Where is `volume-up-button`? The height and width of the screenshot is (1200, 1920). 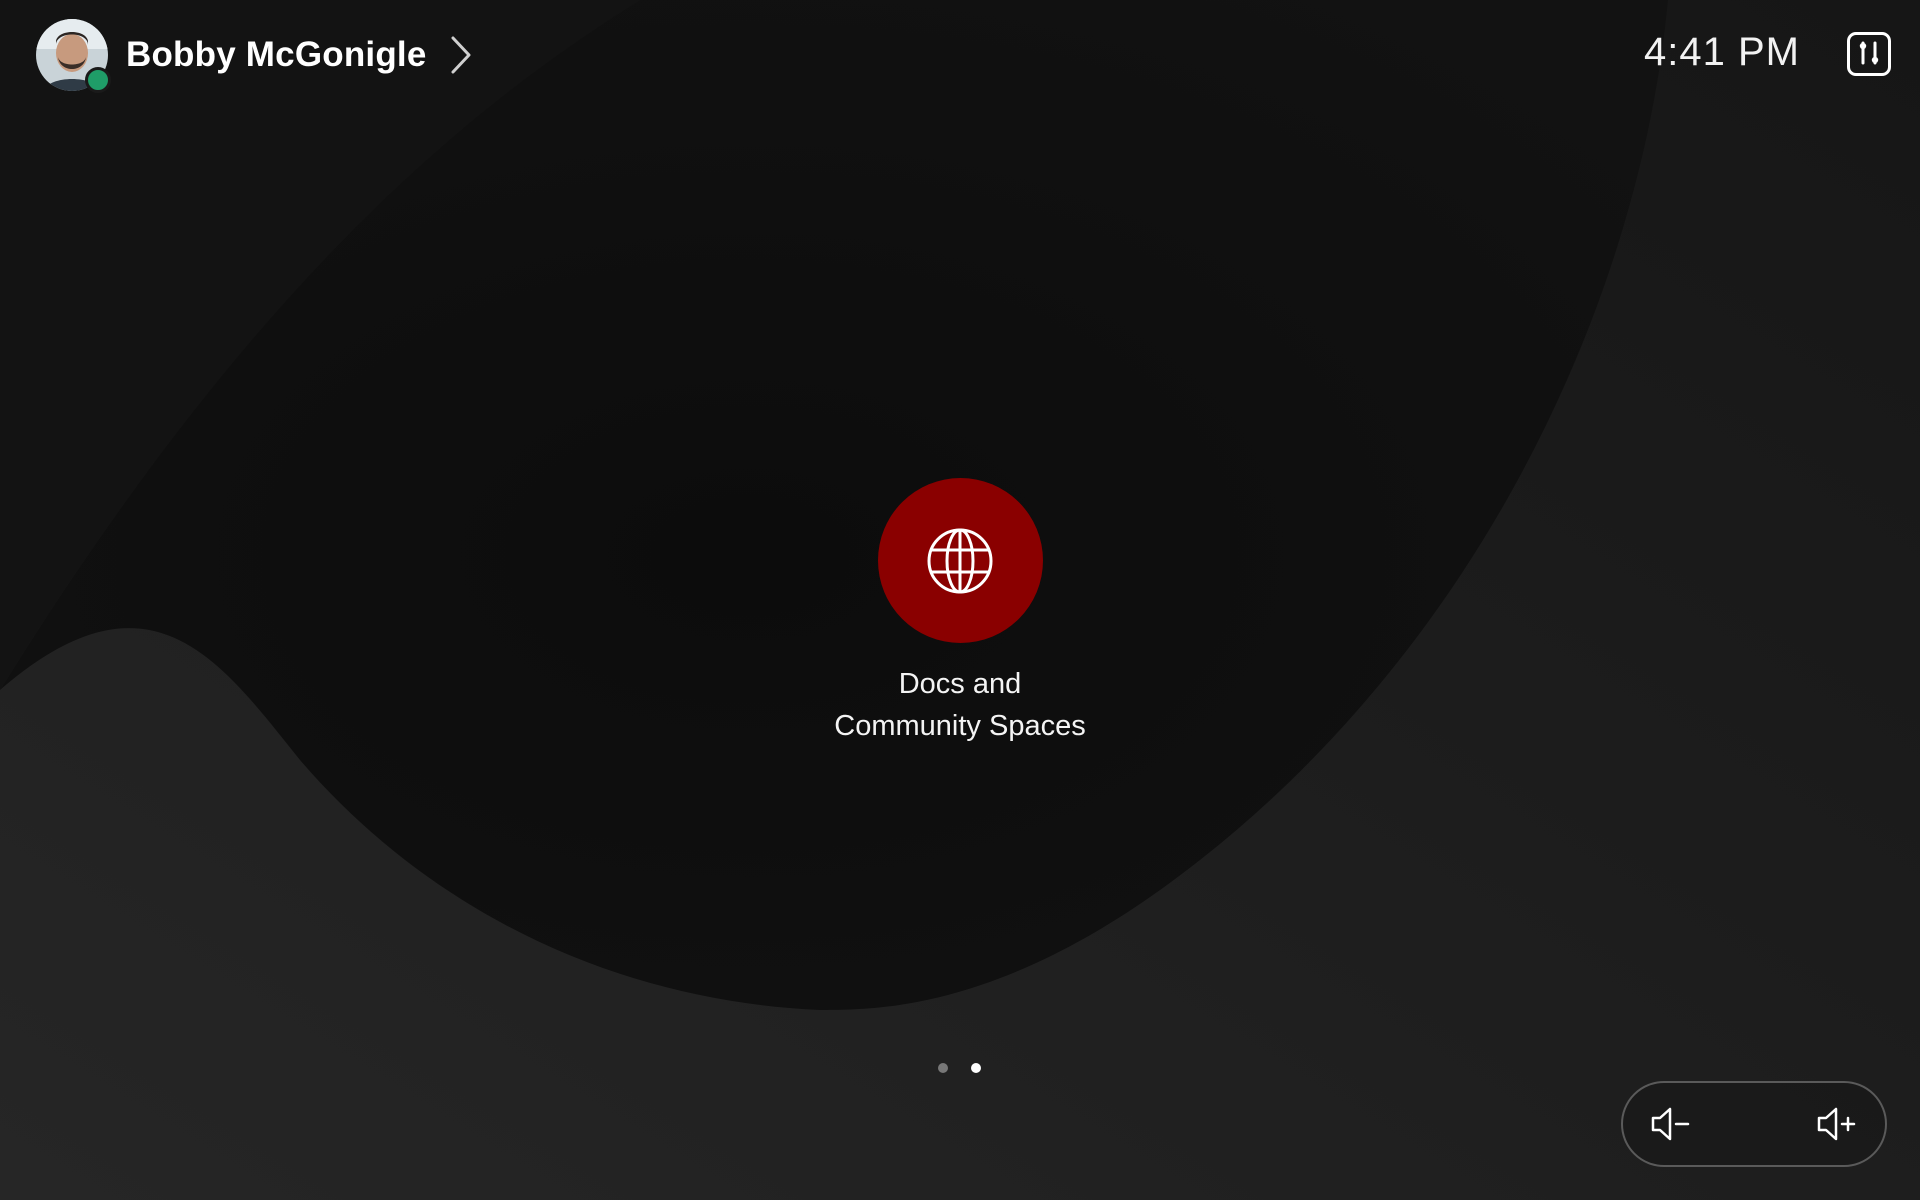 volume-up-button is located at coordinates (1837, 1124).